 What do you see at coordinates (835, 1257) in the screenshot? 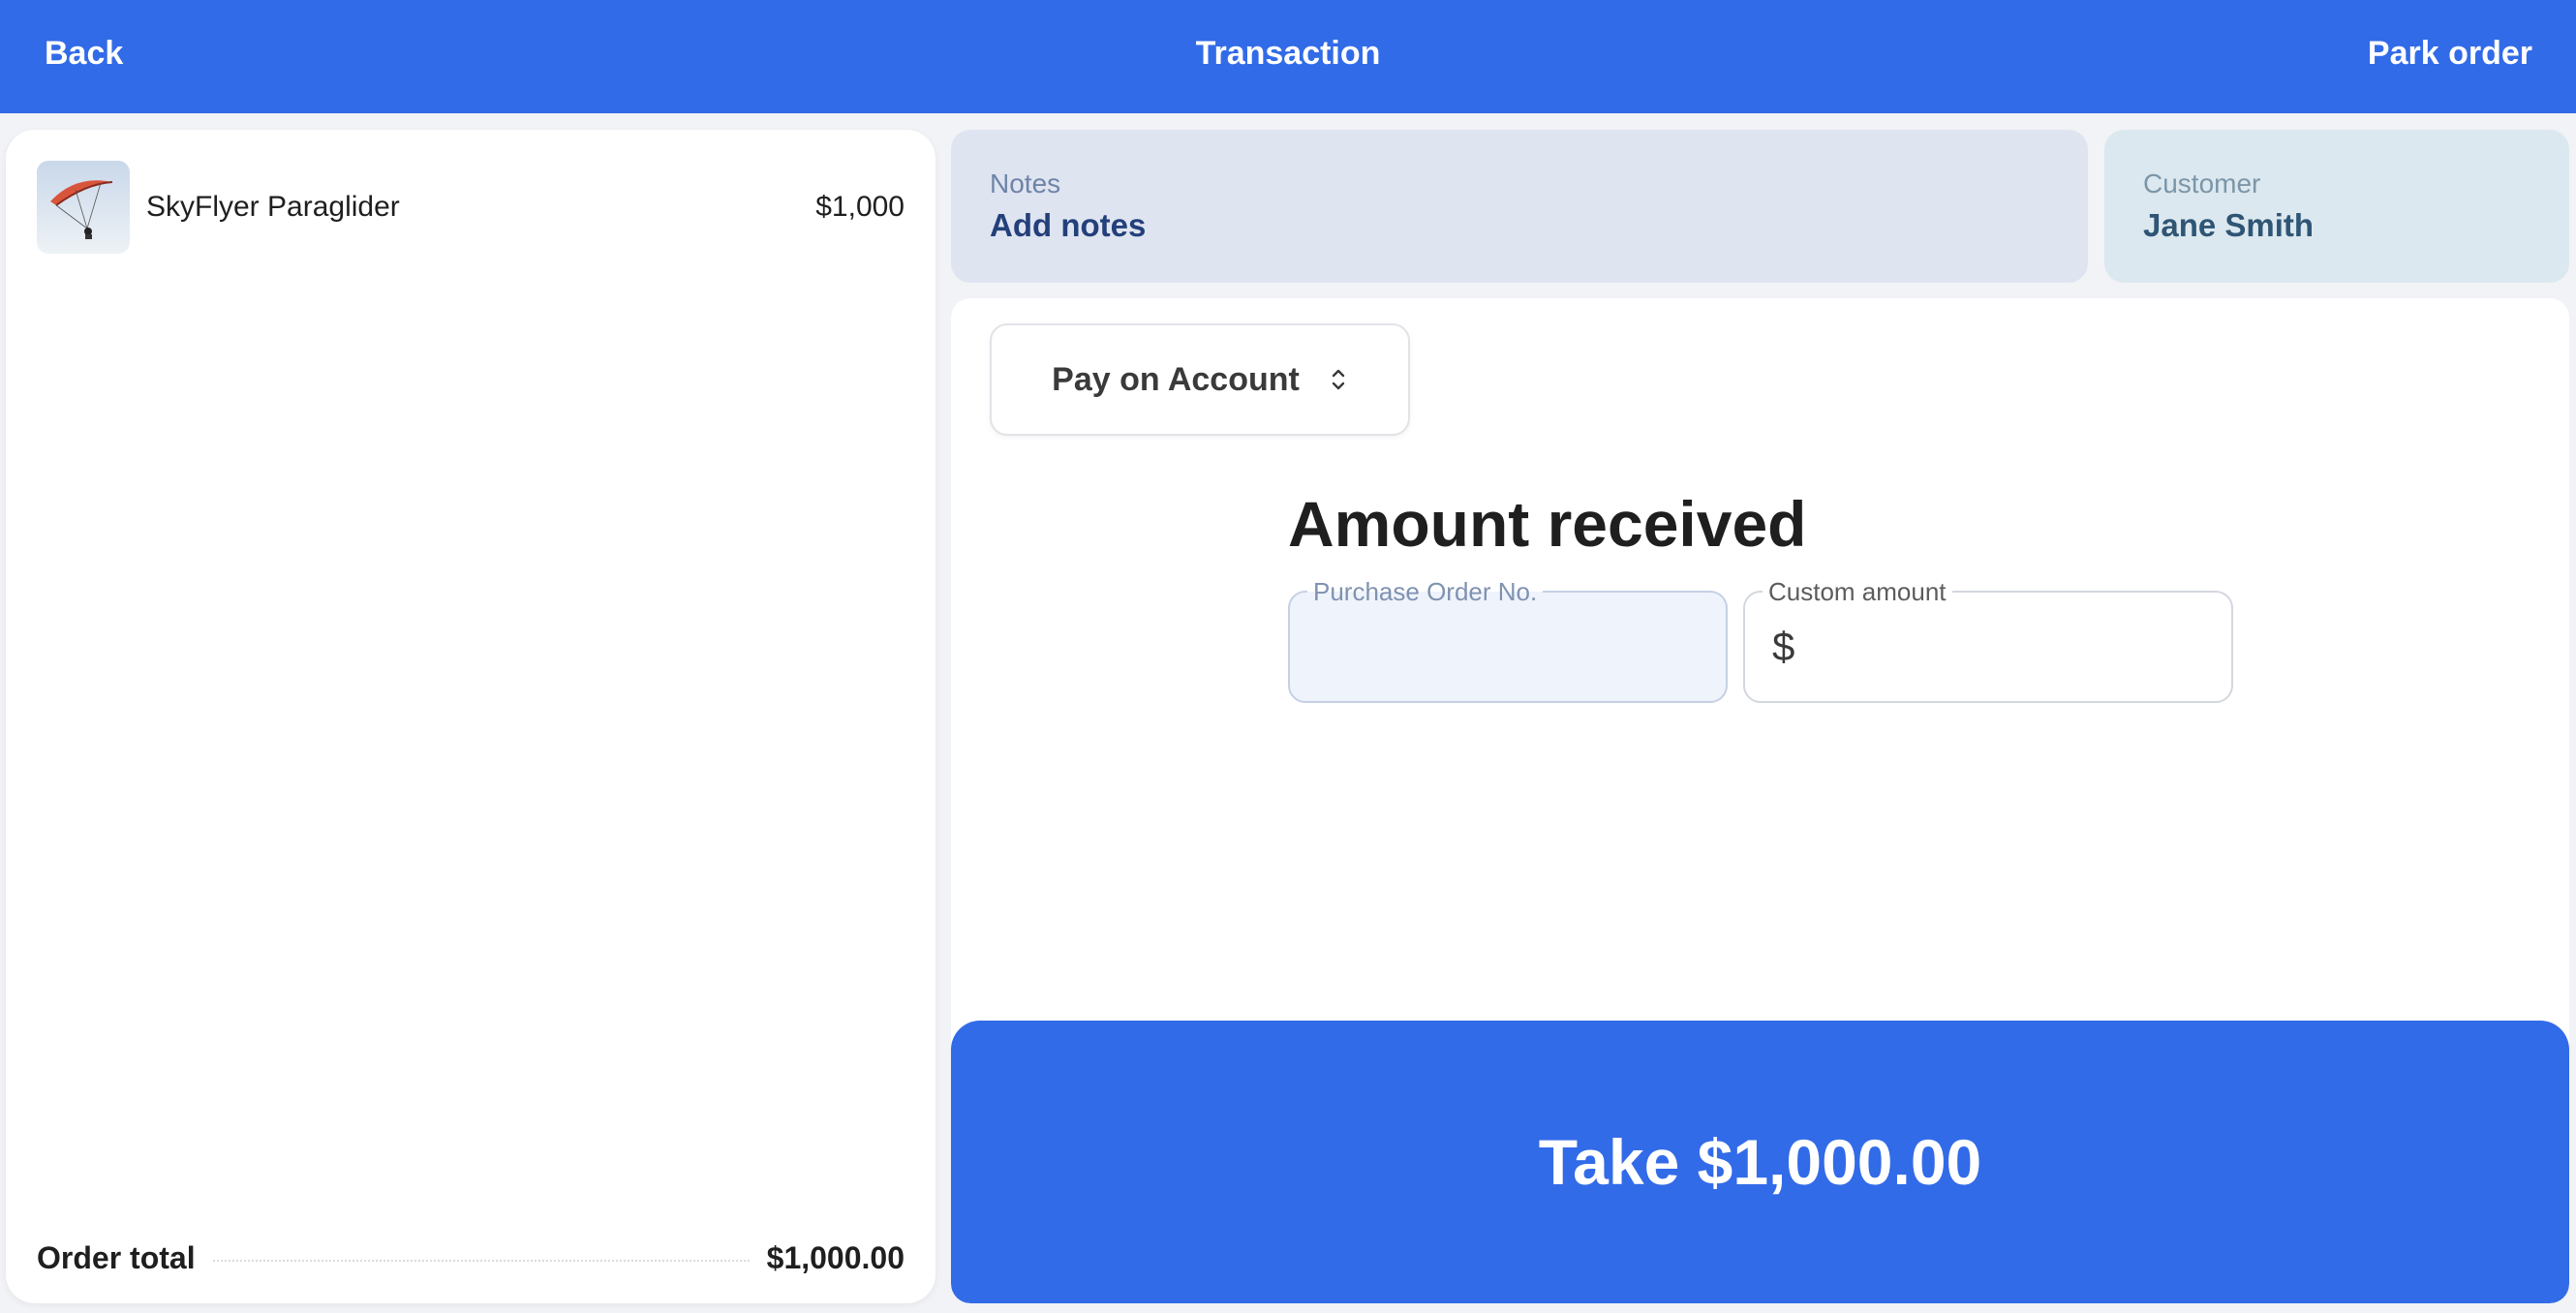
I see `order-total-value: $1,000.00` at bounding box center [835, 1257].